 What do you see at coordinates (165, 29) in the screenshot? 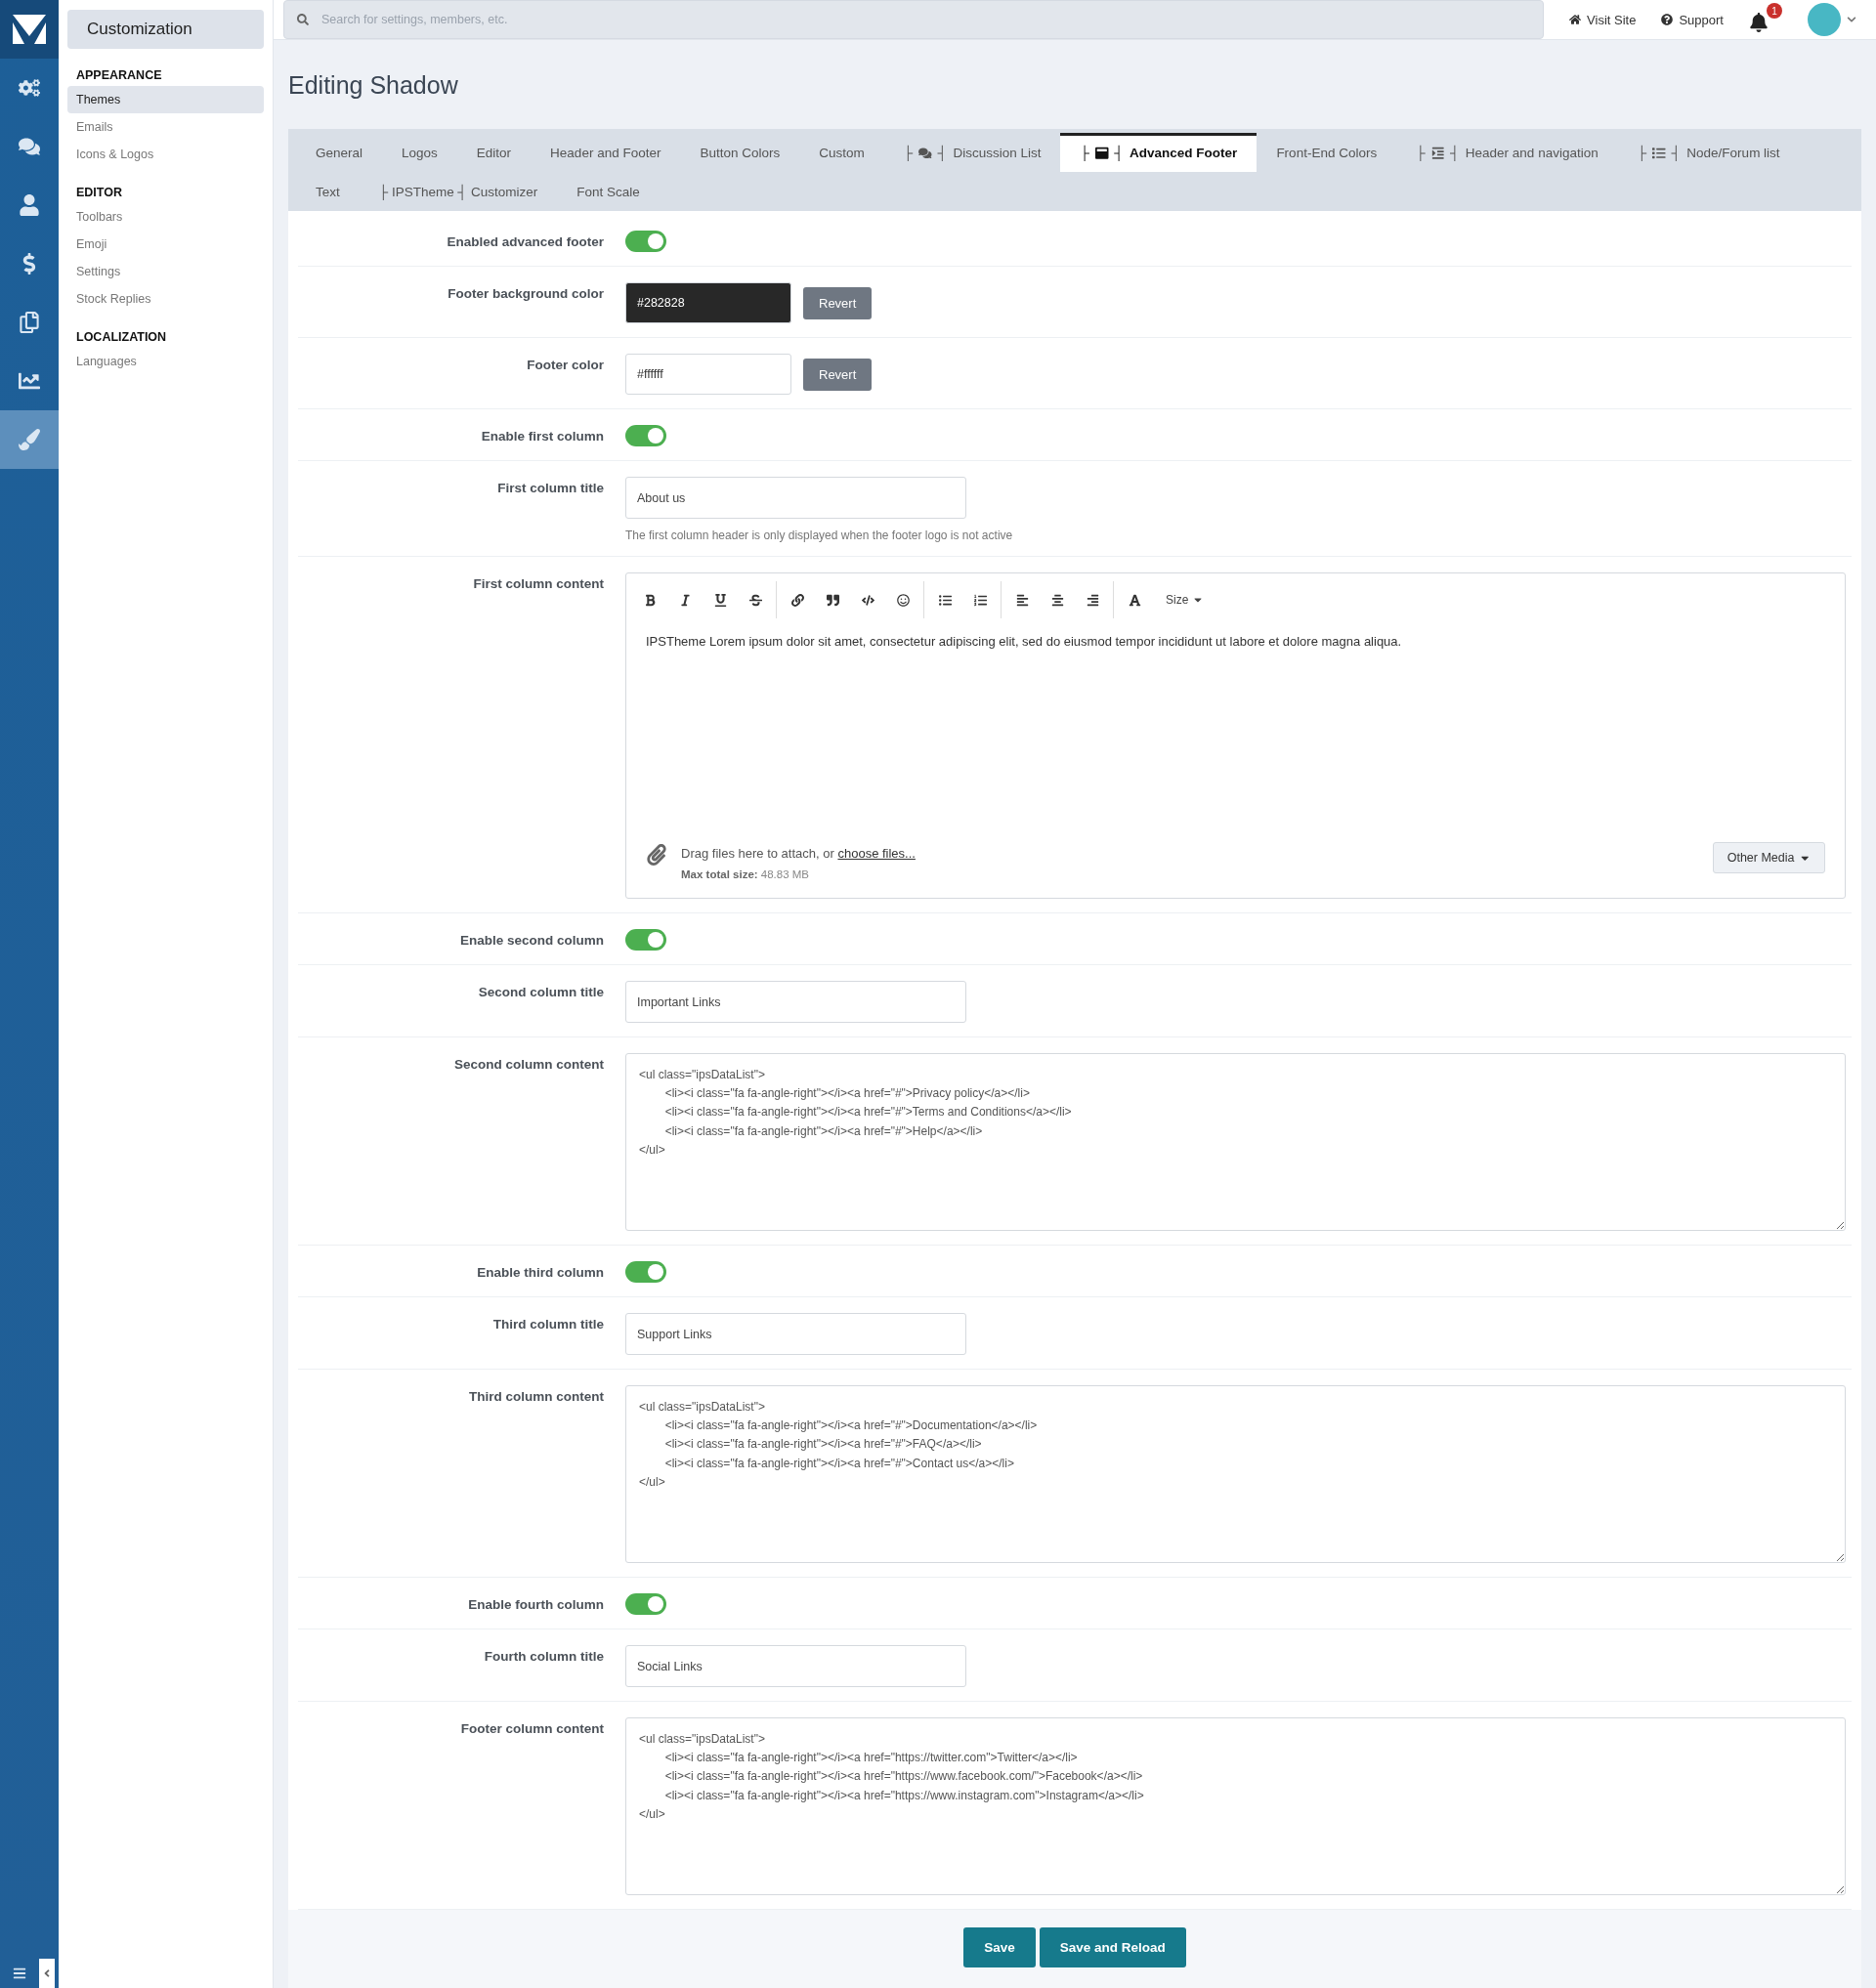
I see `sidebar-title: Customization` at bounding box center [165, 29].